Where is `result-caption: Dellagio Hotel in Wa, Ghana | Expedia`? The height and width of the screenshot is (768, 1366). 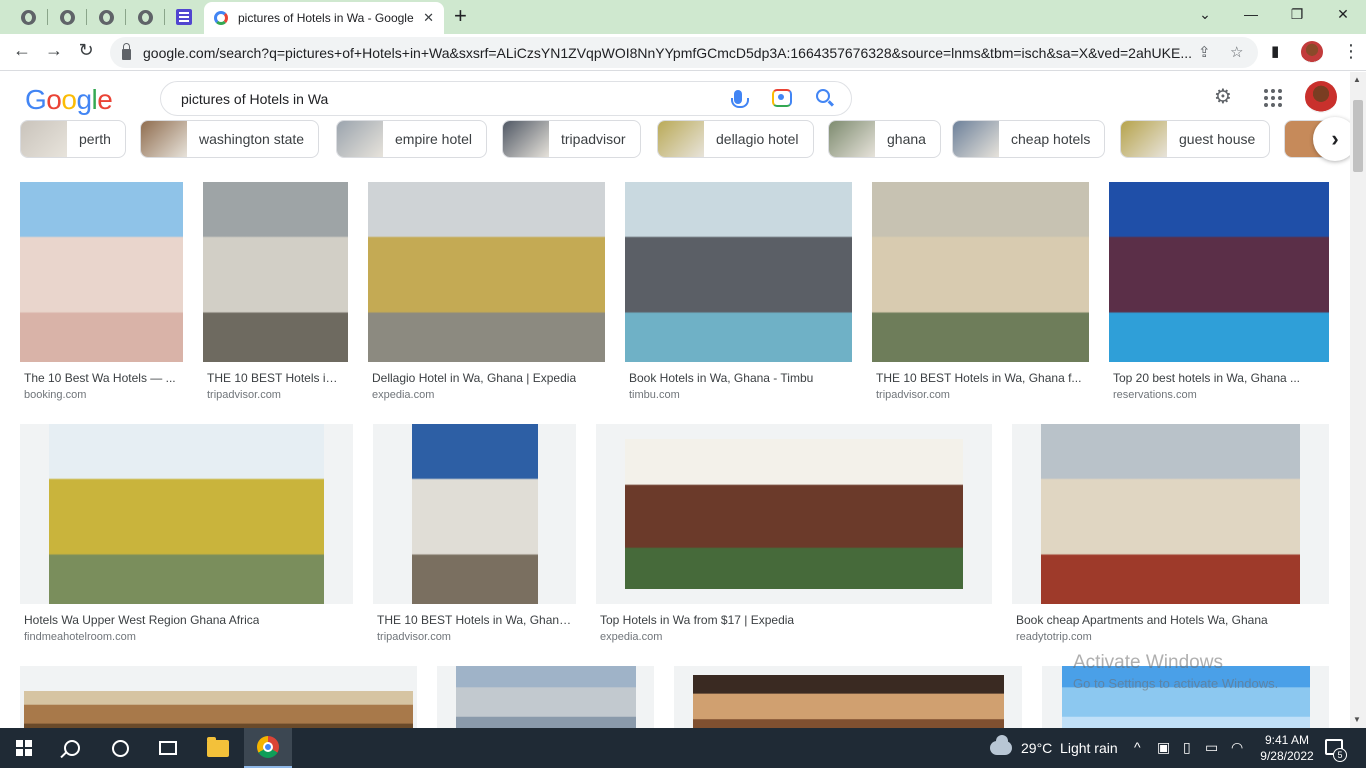
result-caption: Dellagio Hotel in Wa, Ghana | Expedia is located at coordinates (474, 378).